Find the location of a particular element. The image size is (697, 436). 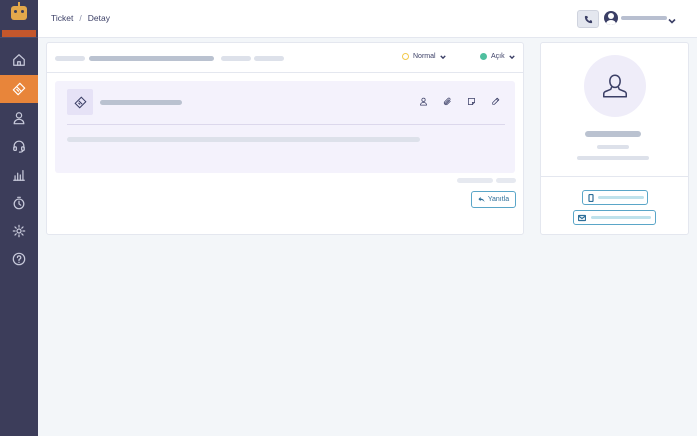

contact-company-placeholder is located at coordinates (613, 158).